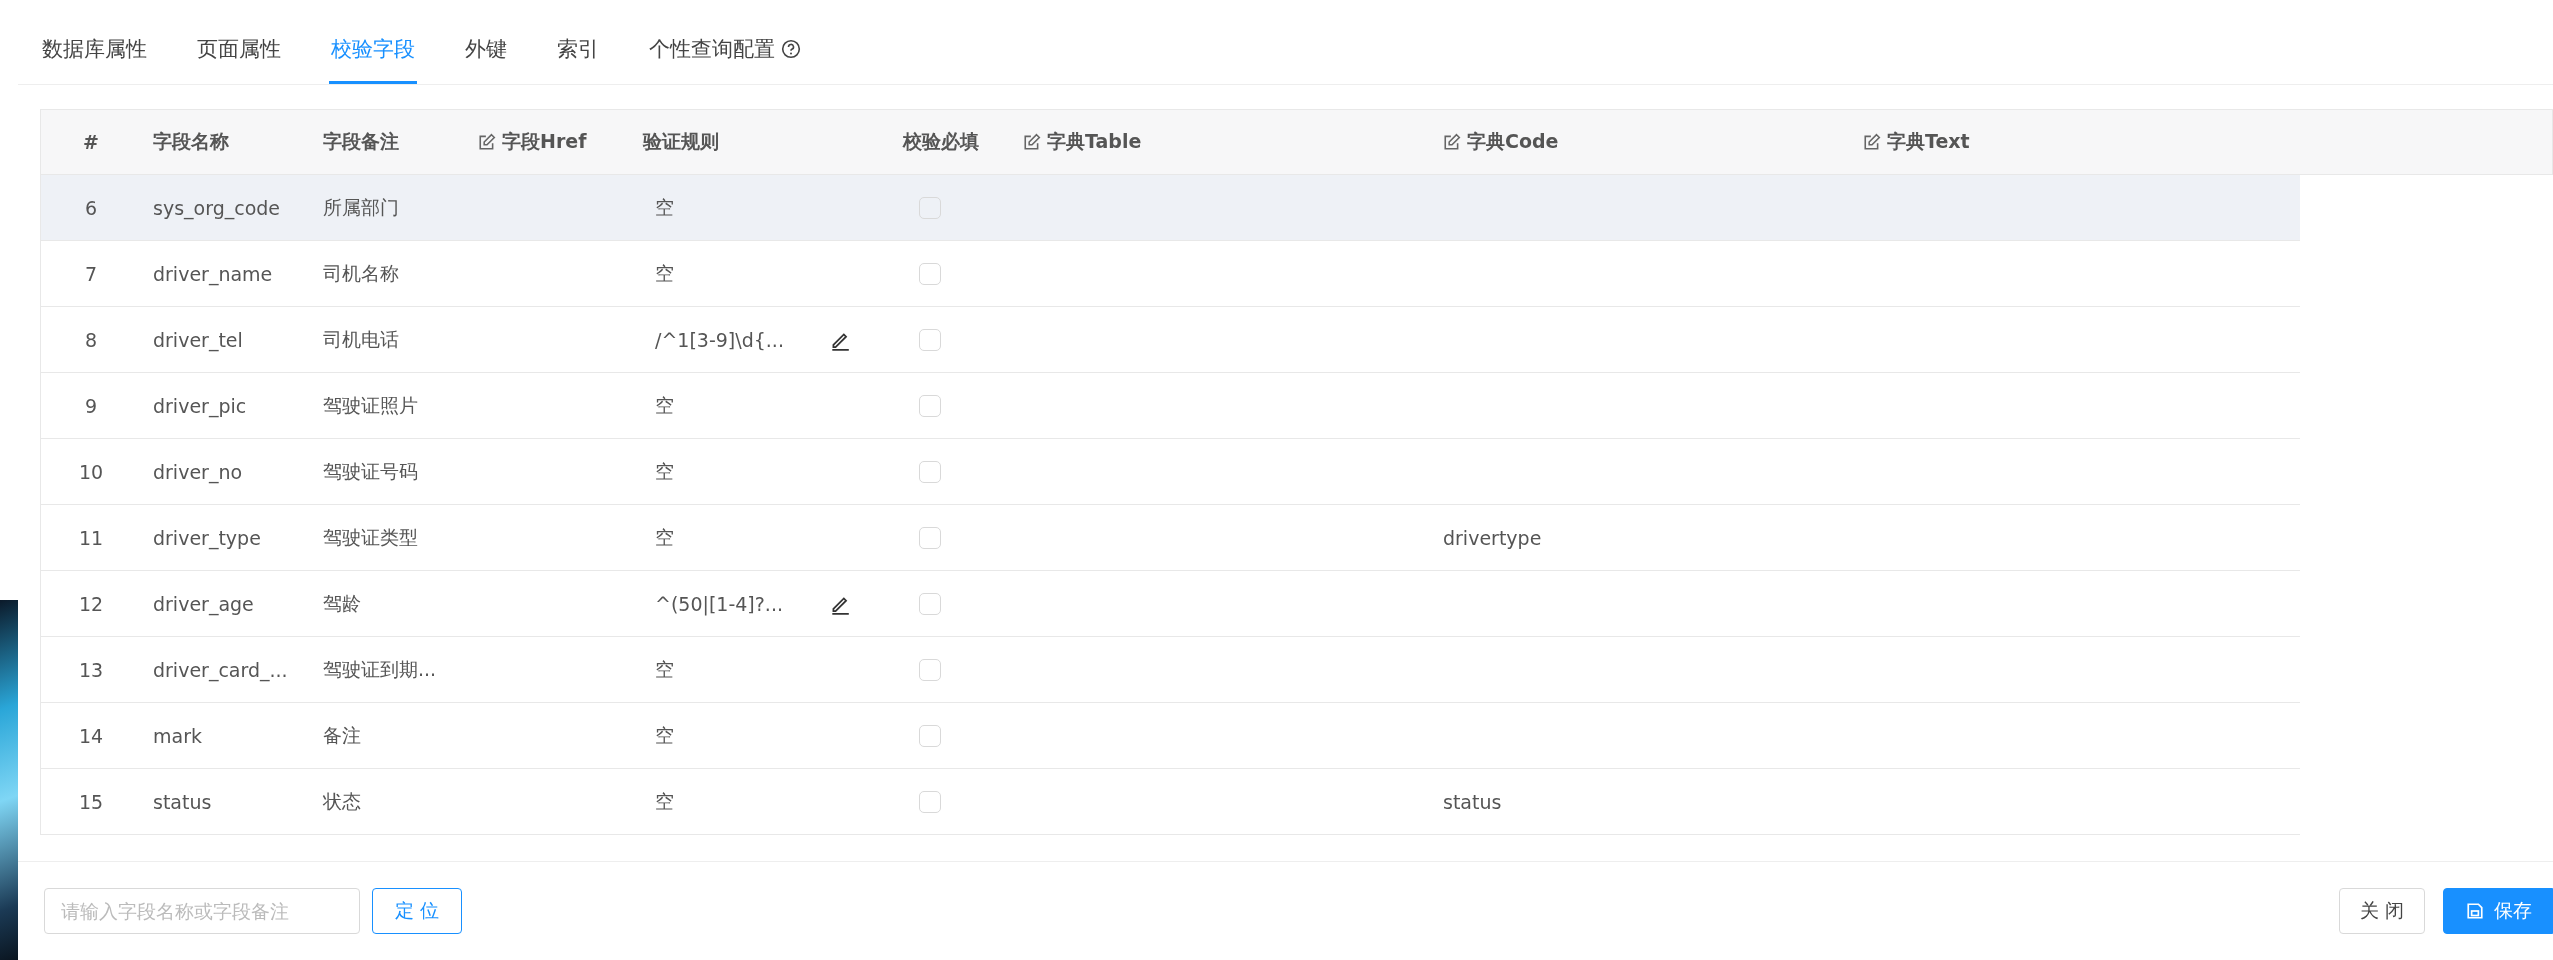  I want to click on tab: 外键, so click(486, 59).